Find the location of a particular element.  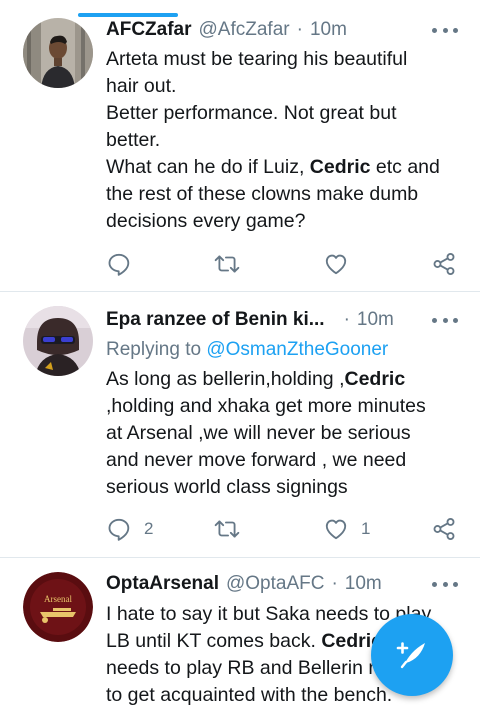

tweet-header: OptaArsenal @OptaAFC · 10m is located at coordinates (282, 584).